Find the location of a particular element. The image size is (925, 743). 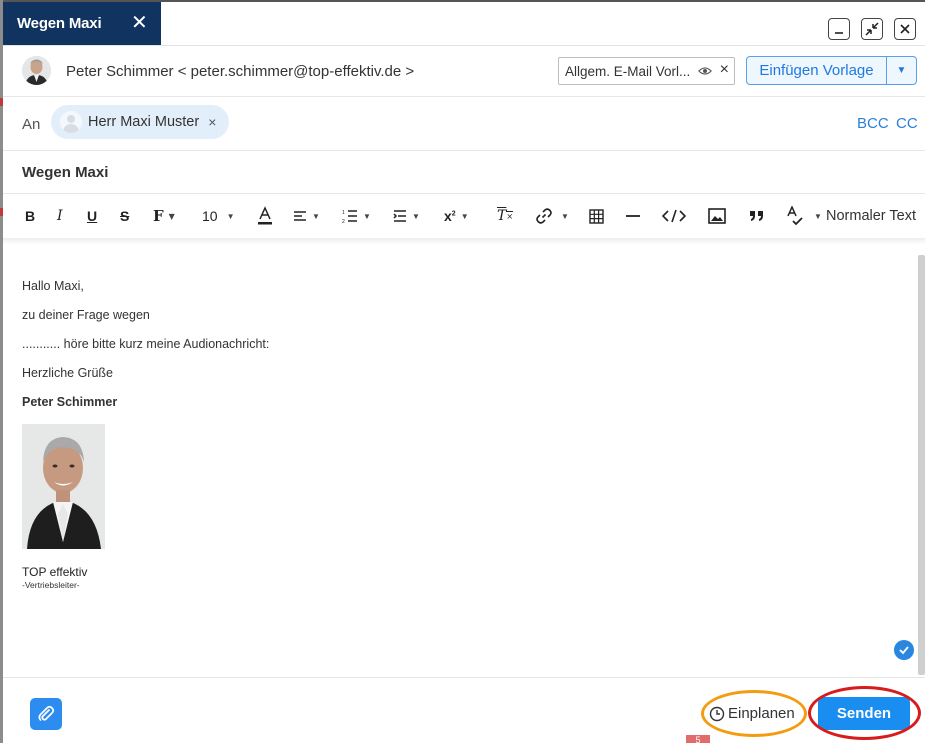

recipient-name: Herr Maxi Muster is located at coordinates (144, 122).